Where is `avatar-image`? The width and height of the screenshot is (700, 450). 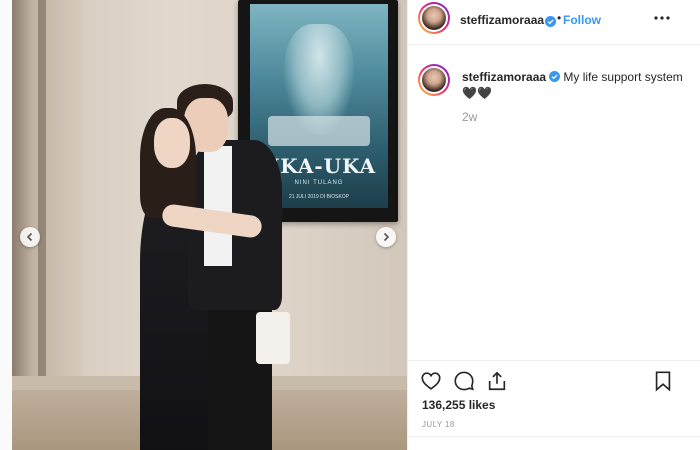
avatar-image is located at coordinates (434, 18).